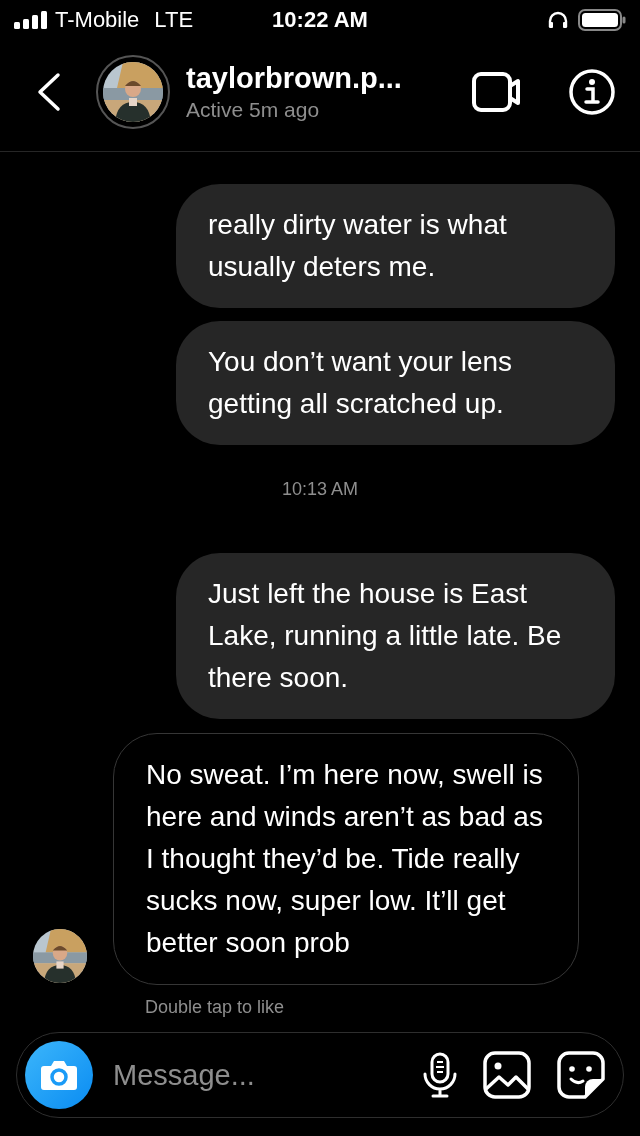  Describe the element at coordinates (440, 1075) in the screenshot. I see `microphone-icon` at that location.